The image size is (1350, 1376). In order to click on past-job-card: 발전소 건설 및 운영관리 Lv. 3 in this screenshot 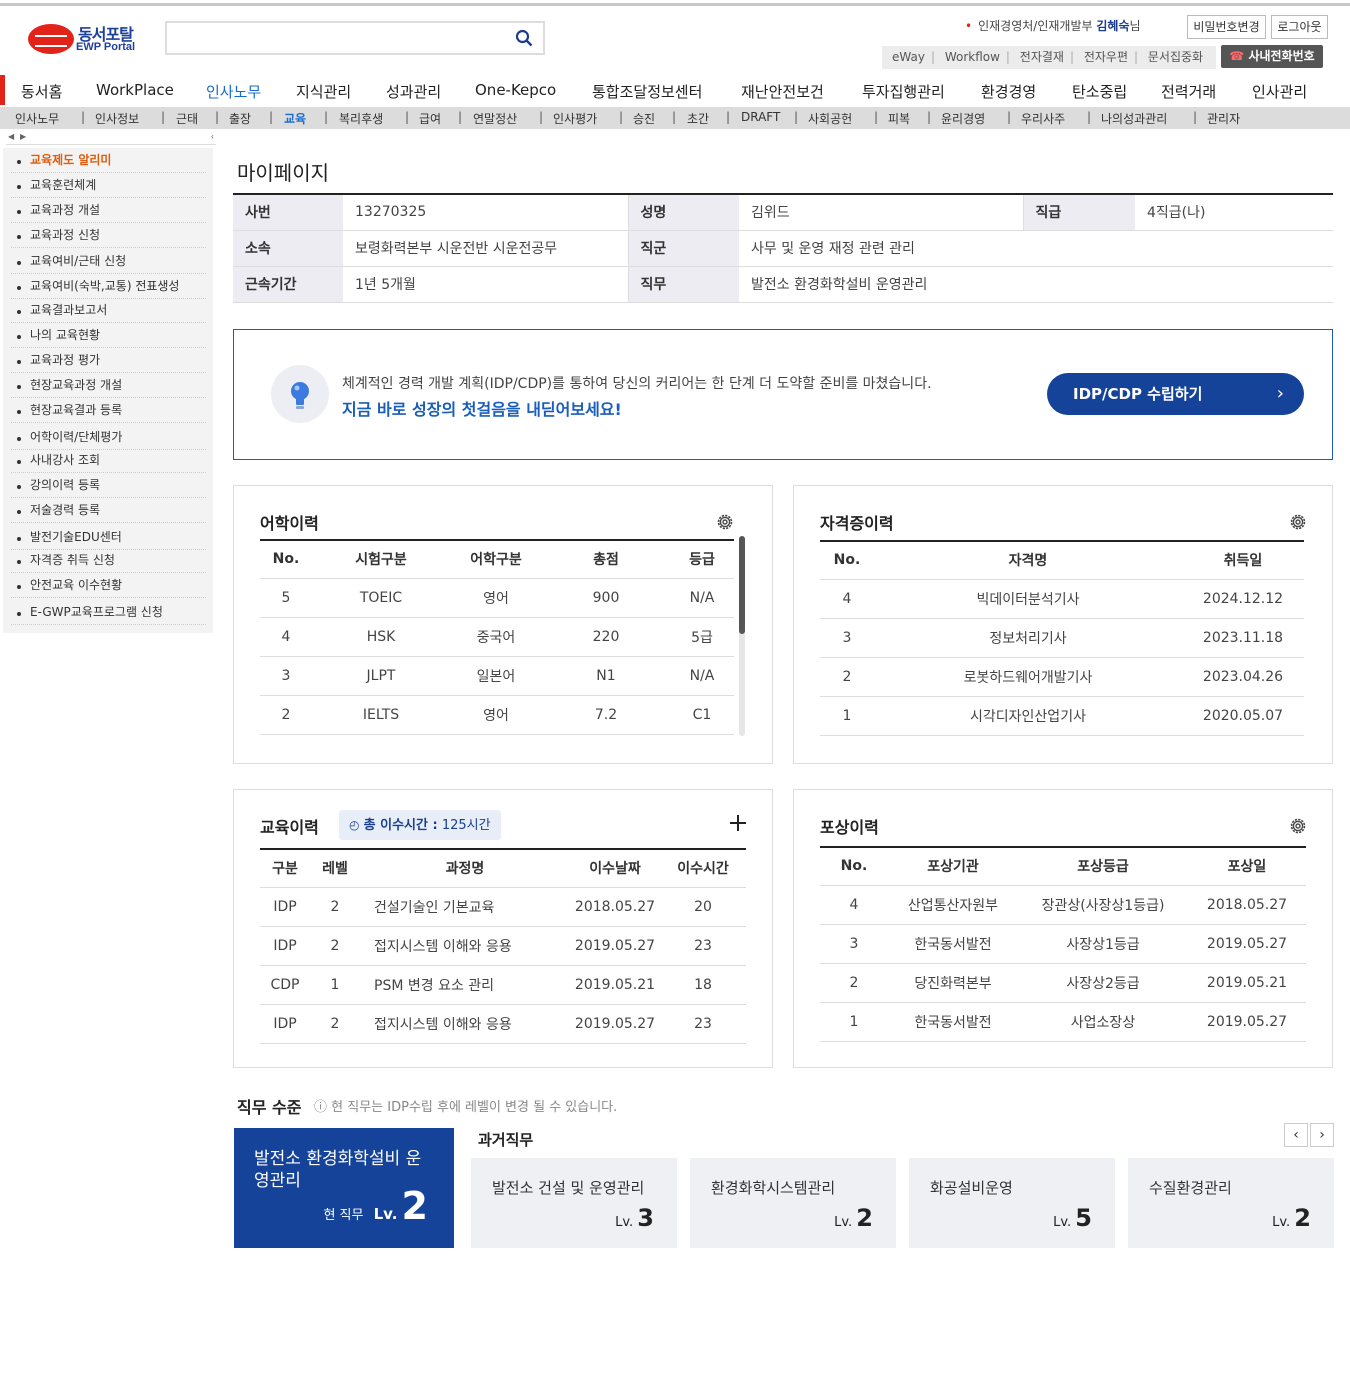, I will do `click(574, 1203)`.